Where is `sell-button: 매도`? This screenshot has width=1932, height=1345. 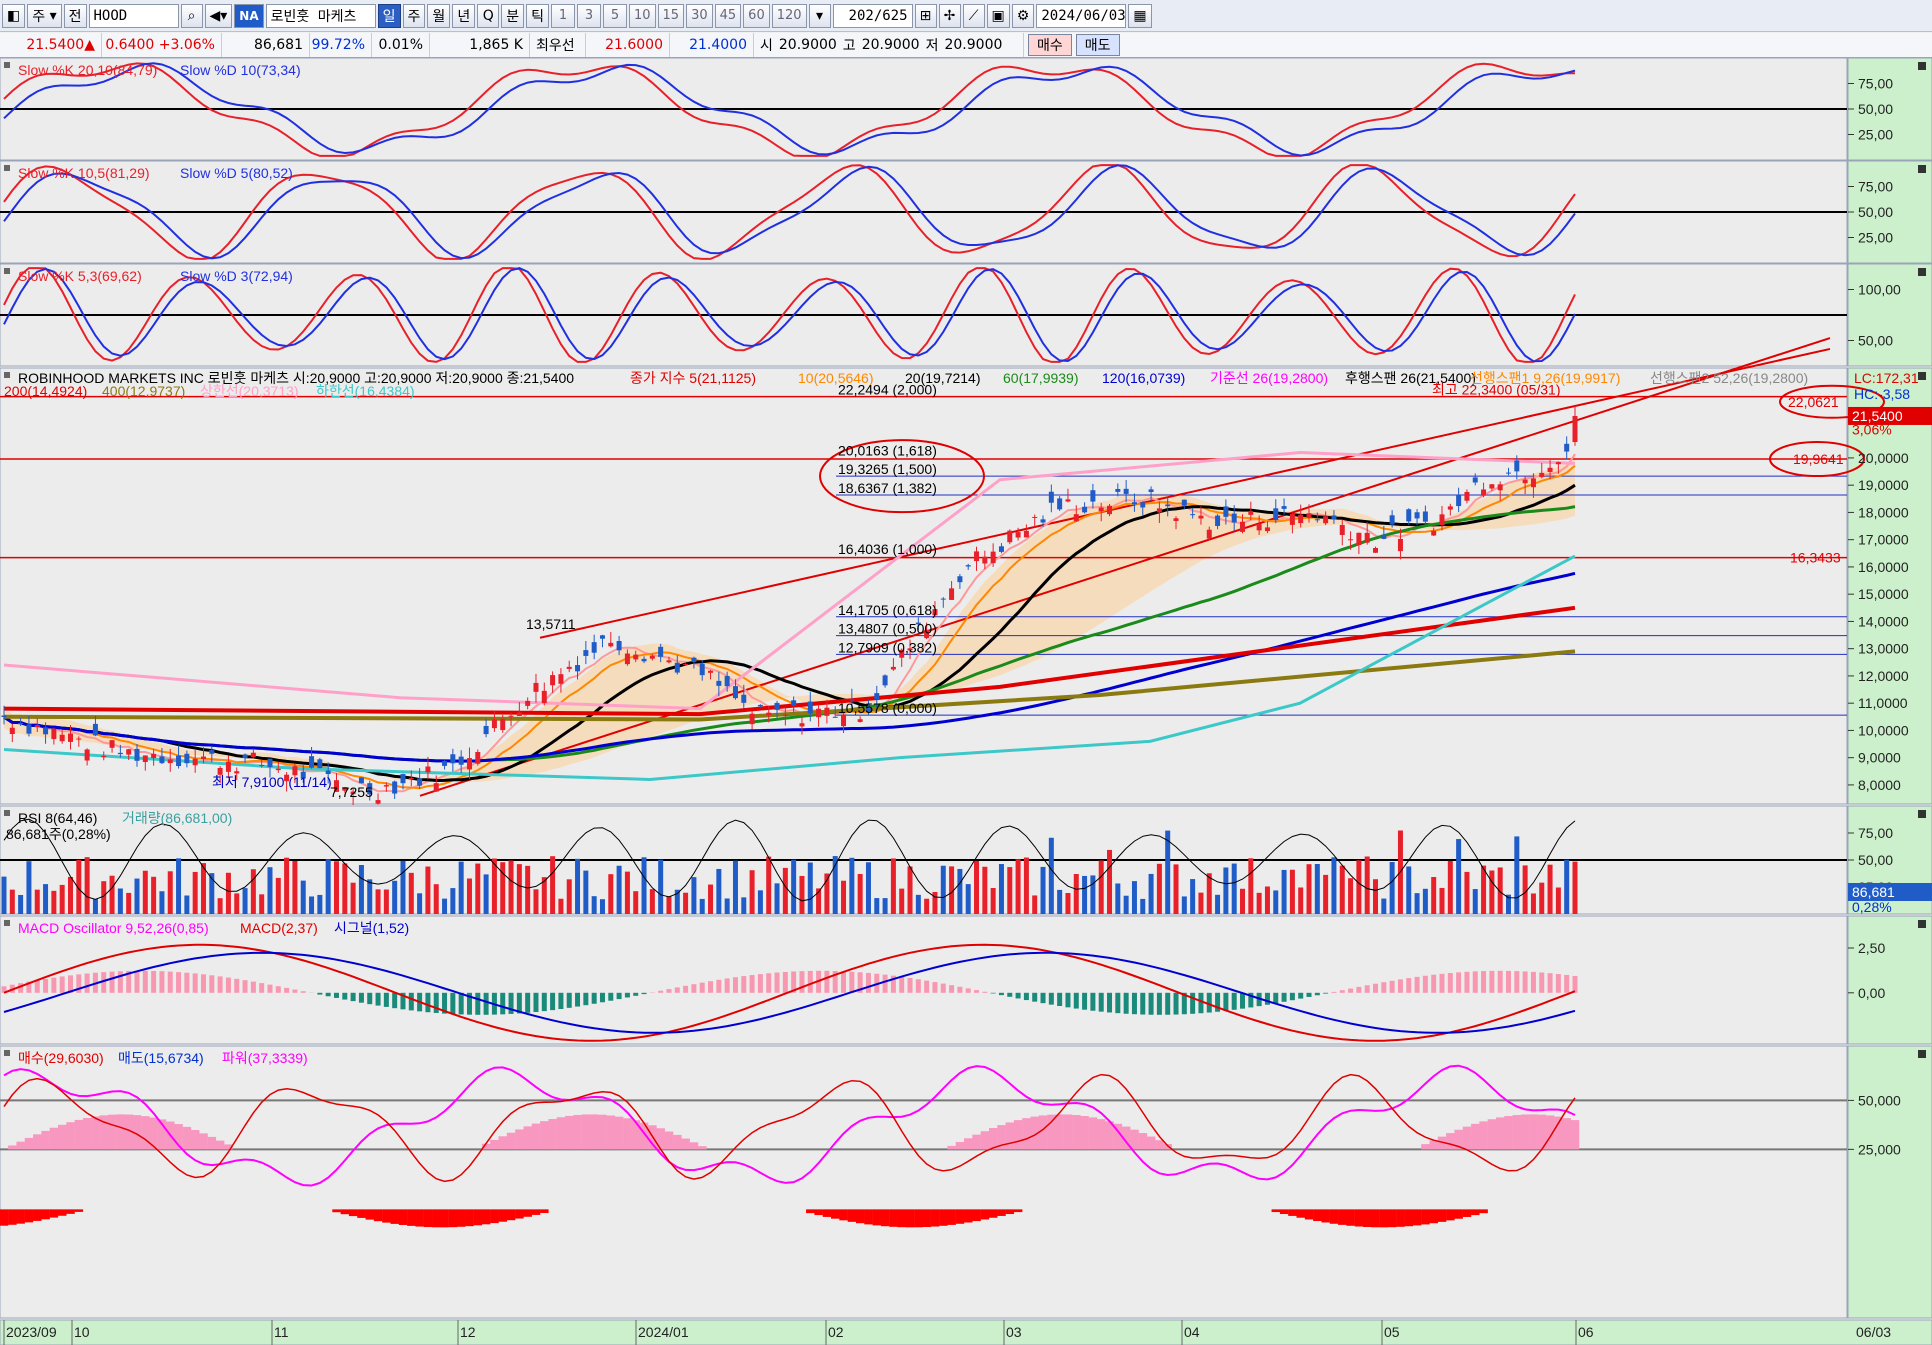
sell-button: 매도 is located at coordinates (1097, 45).